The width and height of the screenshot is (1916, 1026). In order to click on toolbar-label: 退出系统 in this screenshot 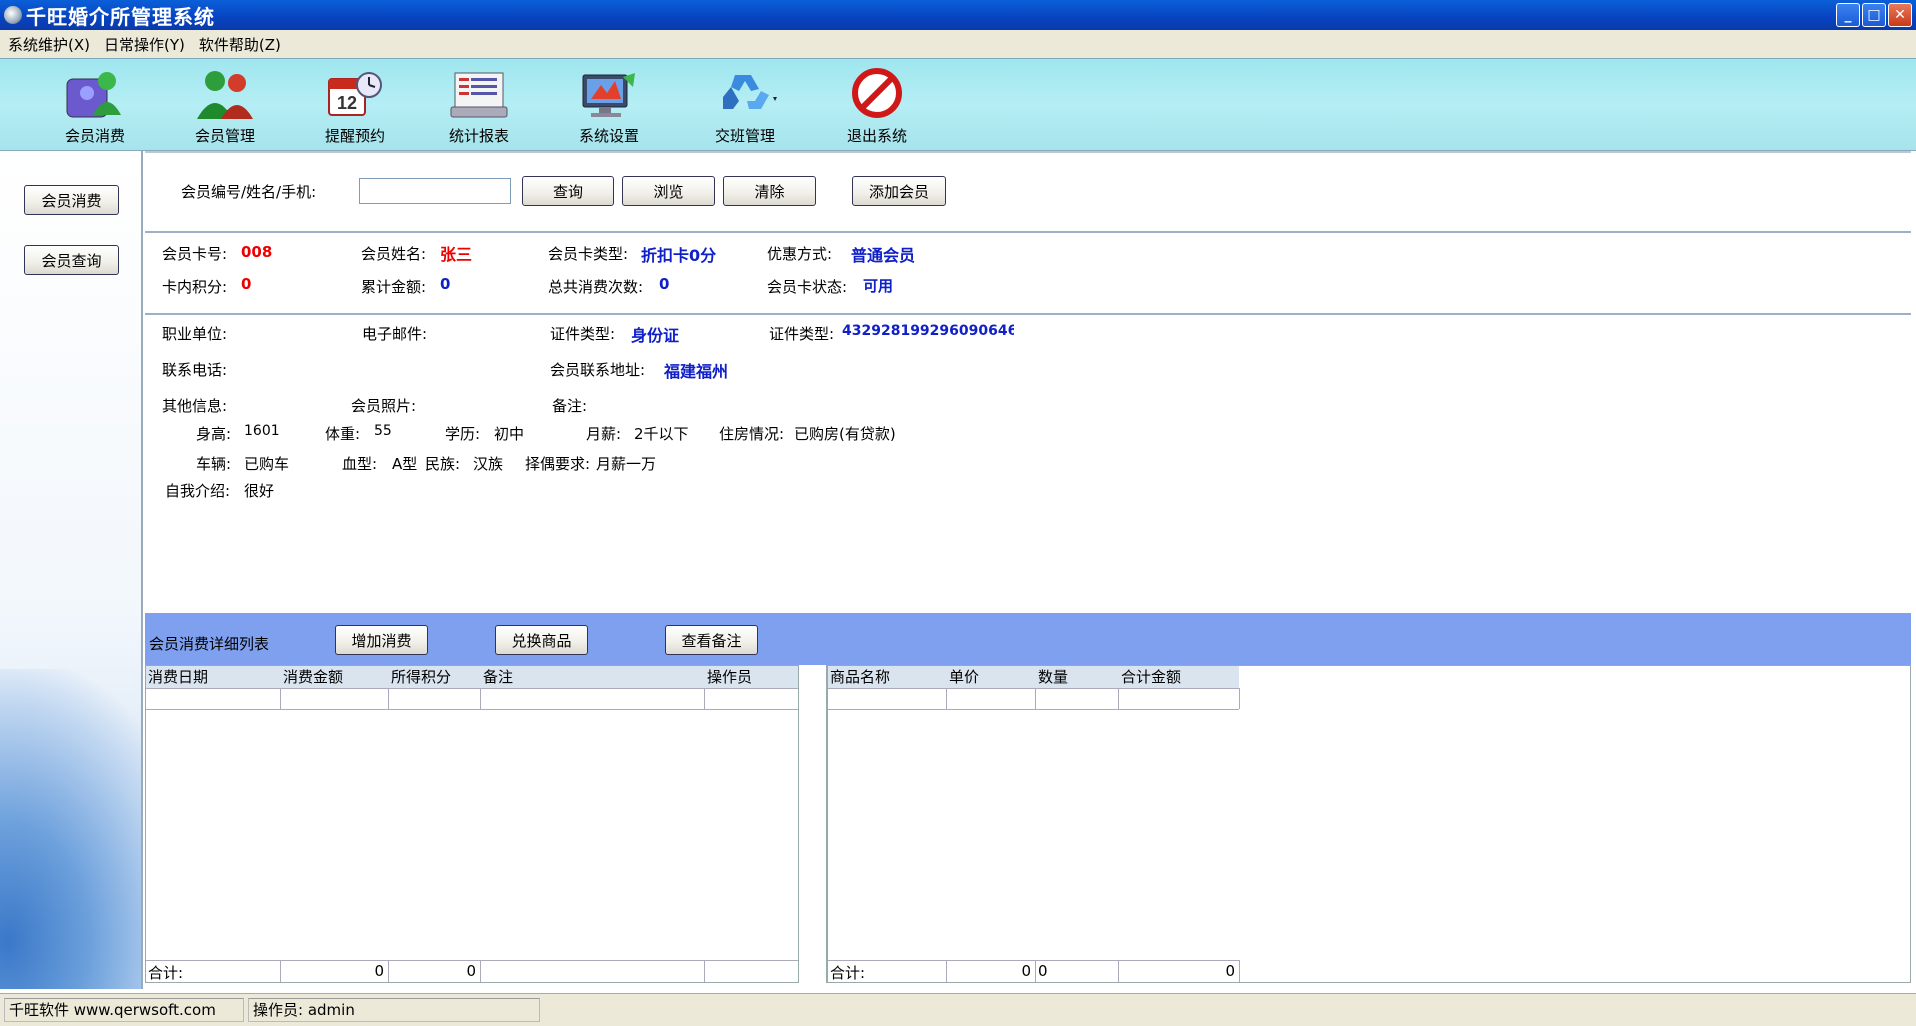, I will do `click(876, 136)`.